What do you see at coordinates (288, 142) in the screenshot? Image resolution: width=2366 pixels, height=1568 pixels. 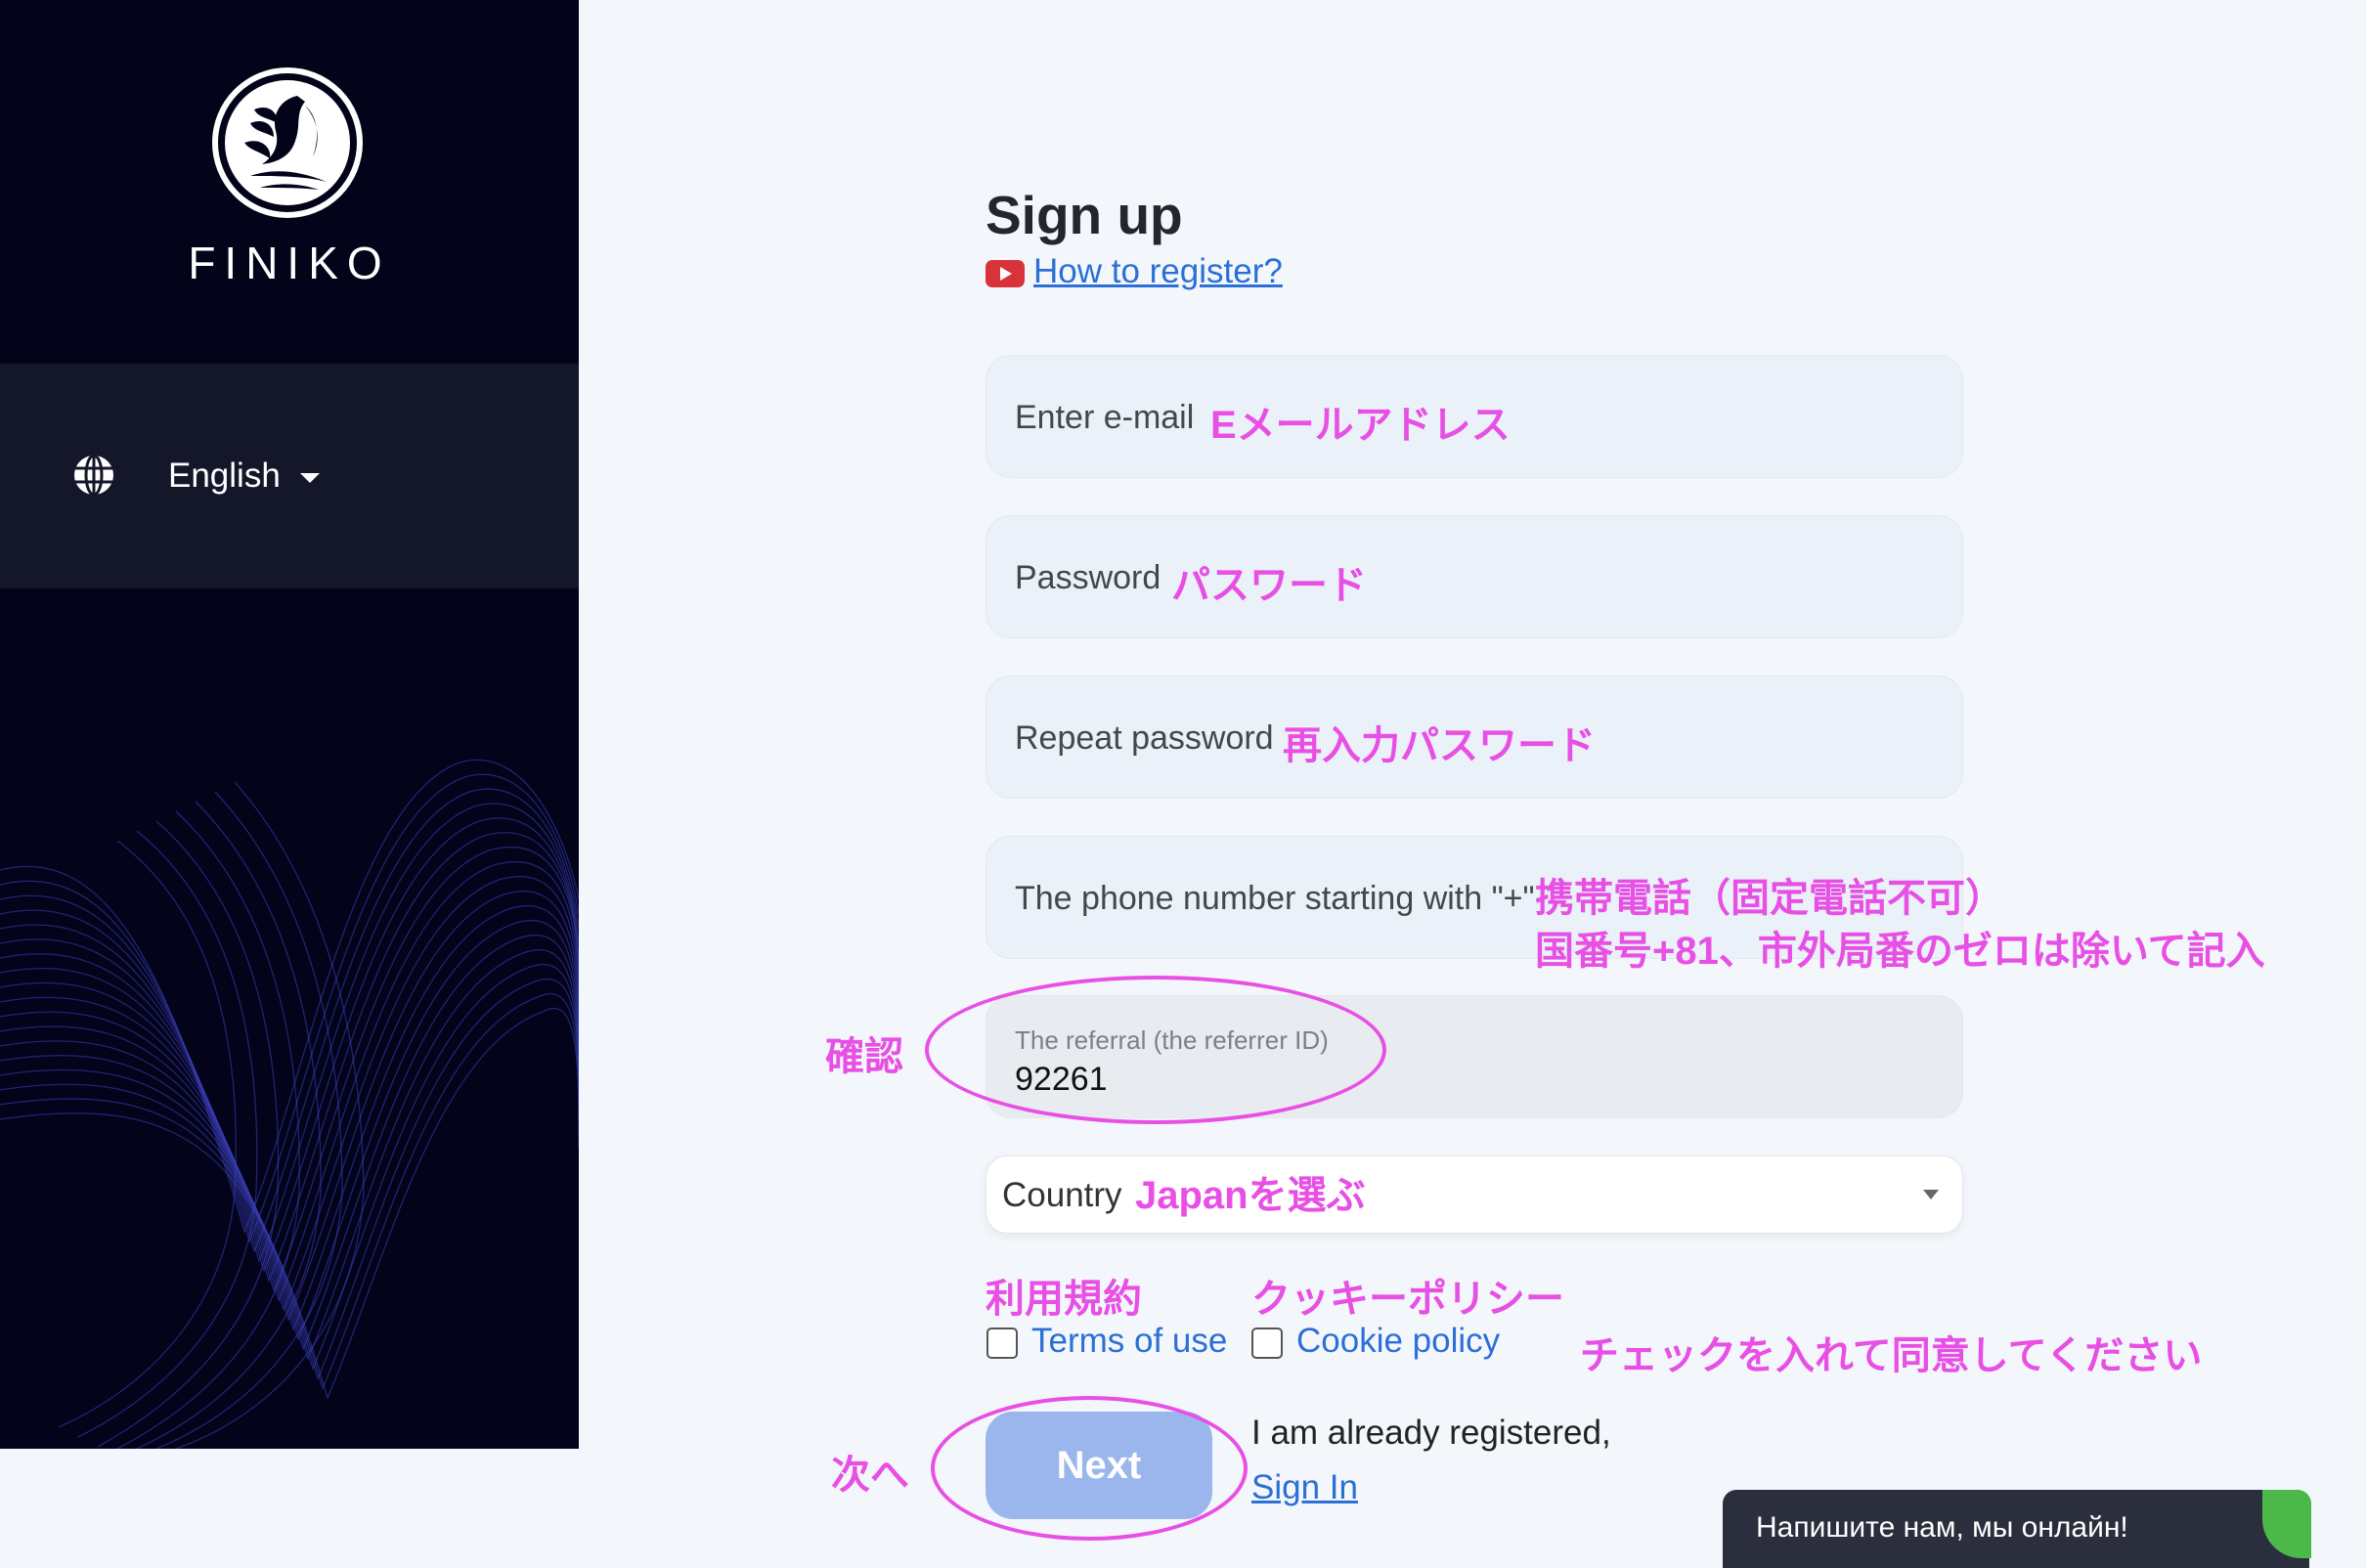 I see `finiko-logo-icon` at bounding box center [288, 142].